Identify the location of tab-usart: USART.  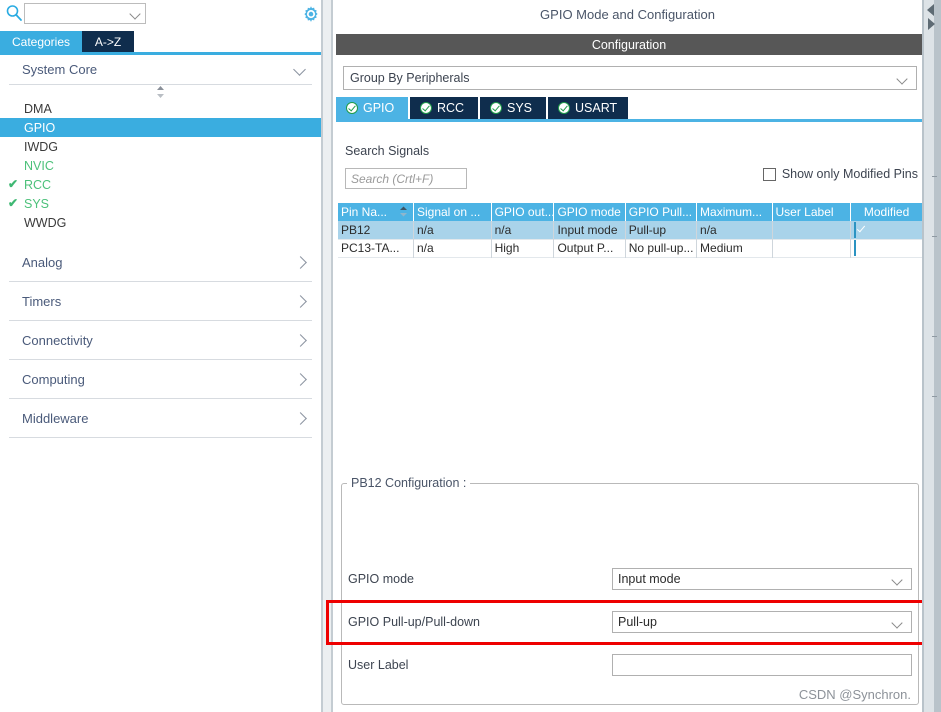
(588, 108).